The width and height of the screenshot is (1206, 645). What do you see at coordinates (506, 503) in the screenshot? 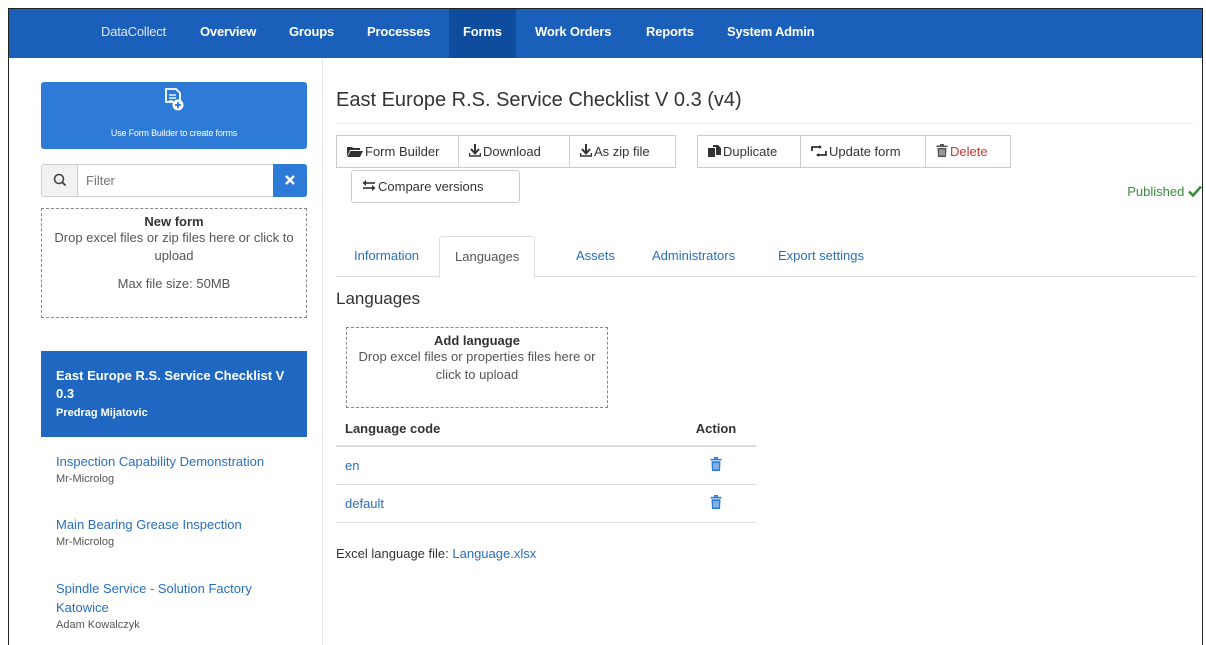
I see `language-code-link: default` at bounding box center [506, 503].